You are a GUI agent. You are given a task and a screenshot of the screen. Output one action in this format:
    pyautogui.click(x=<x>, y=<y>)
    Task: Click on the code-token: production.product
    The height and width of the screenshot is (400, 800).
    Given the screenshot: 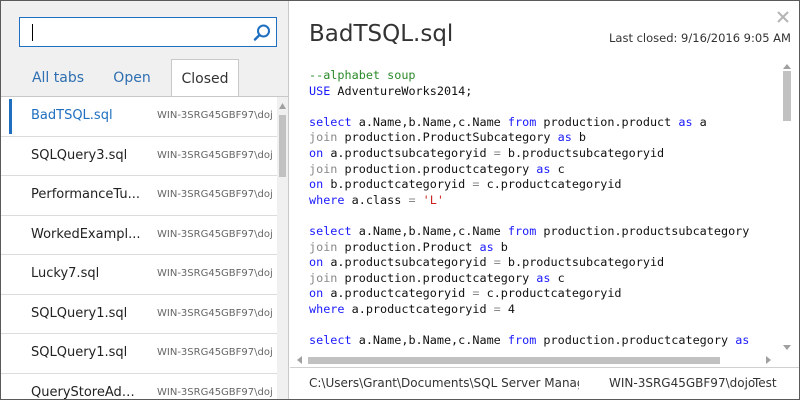 What is the action you would take?
    pyautogui.click(x=607, y=121)
    